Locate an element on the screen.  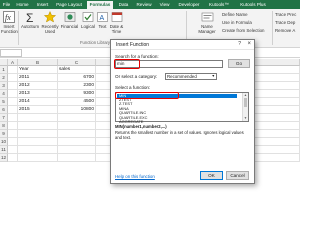
name-manager-icon is located at coordinates (207, 17).